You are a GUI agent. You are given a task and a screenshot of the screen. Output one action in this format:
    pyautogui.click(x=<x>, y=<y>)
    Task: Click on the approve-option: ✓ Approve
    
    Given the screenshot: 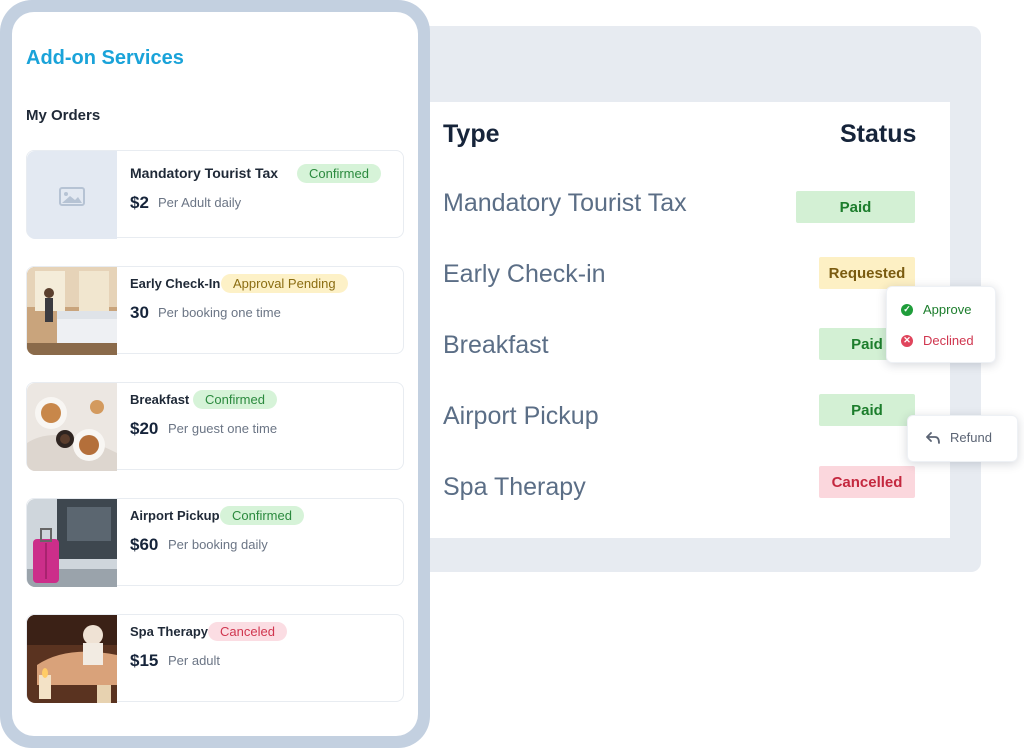 What is the action you would take?
    pyautogui.click(x=936, y=309)
    